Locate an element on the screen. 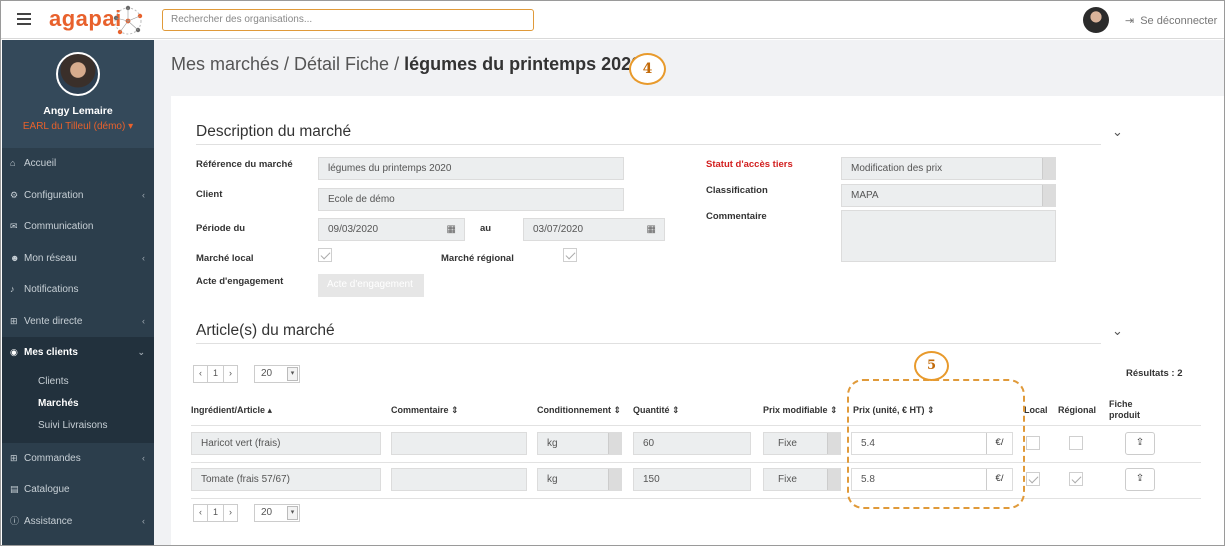 The image size is (1225, 546). profile-name: Angy Lemaire is located at coordinates (78, 111).